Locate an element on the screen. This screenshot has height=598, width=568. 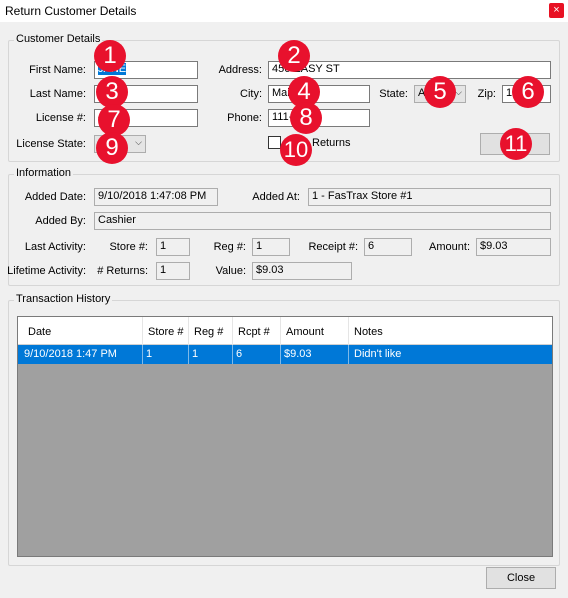
callout-badge-2: 2 is located at coordinates (294, 56).